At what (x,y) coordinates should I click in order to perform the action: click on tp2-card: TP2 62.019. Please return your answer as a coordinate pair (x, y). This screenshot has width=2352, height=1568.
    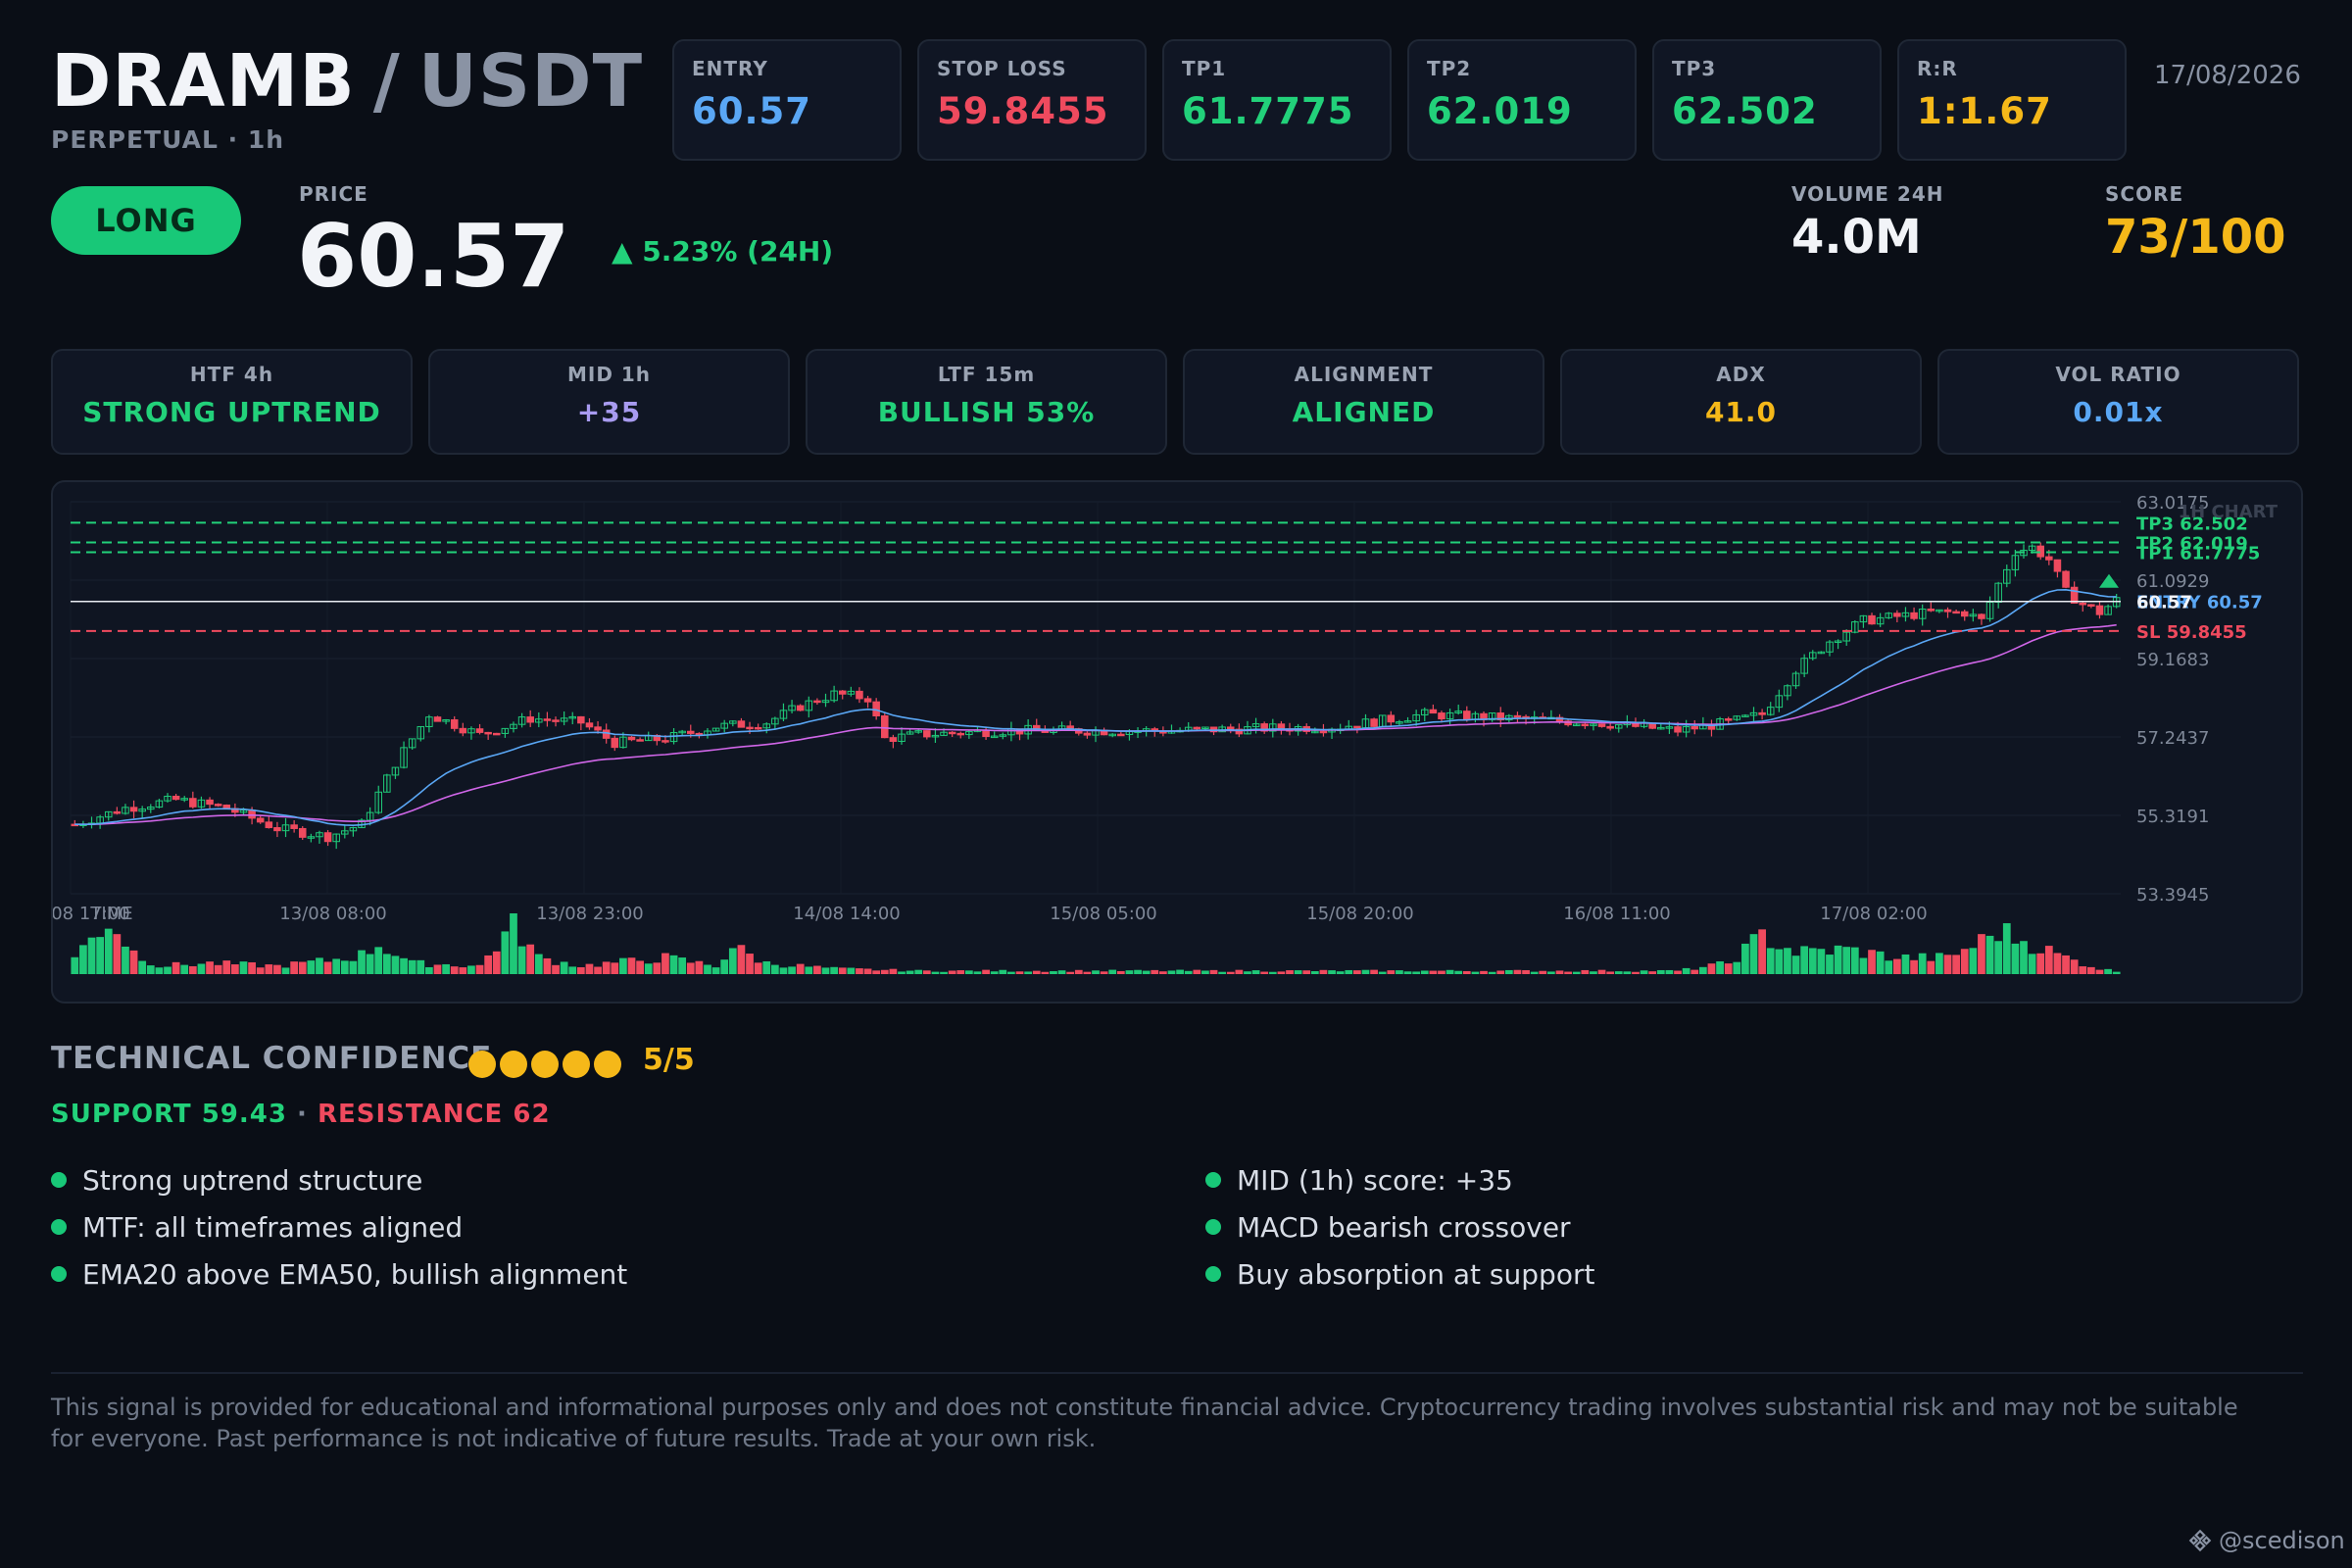
    Looking at the image, I should click on (1522, 100).